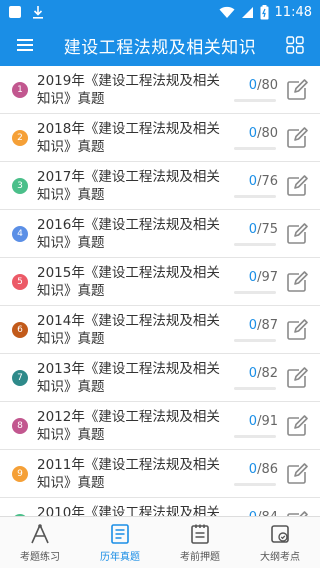  What do you see at coordinates (20, 426) in the screenshot?
I see `item-number-badge: 8` at bounding box center [20, 426].